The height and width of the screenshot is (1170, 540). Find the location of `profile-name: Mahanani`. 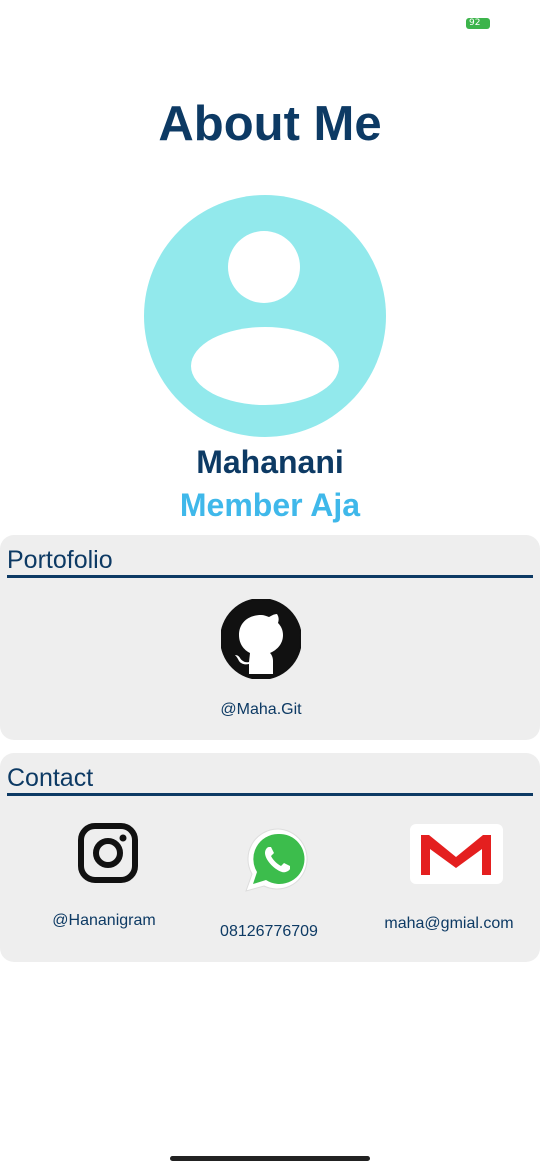

profile-name: Mahanani is located at coordinates (270, 462).